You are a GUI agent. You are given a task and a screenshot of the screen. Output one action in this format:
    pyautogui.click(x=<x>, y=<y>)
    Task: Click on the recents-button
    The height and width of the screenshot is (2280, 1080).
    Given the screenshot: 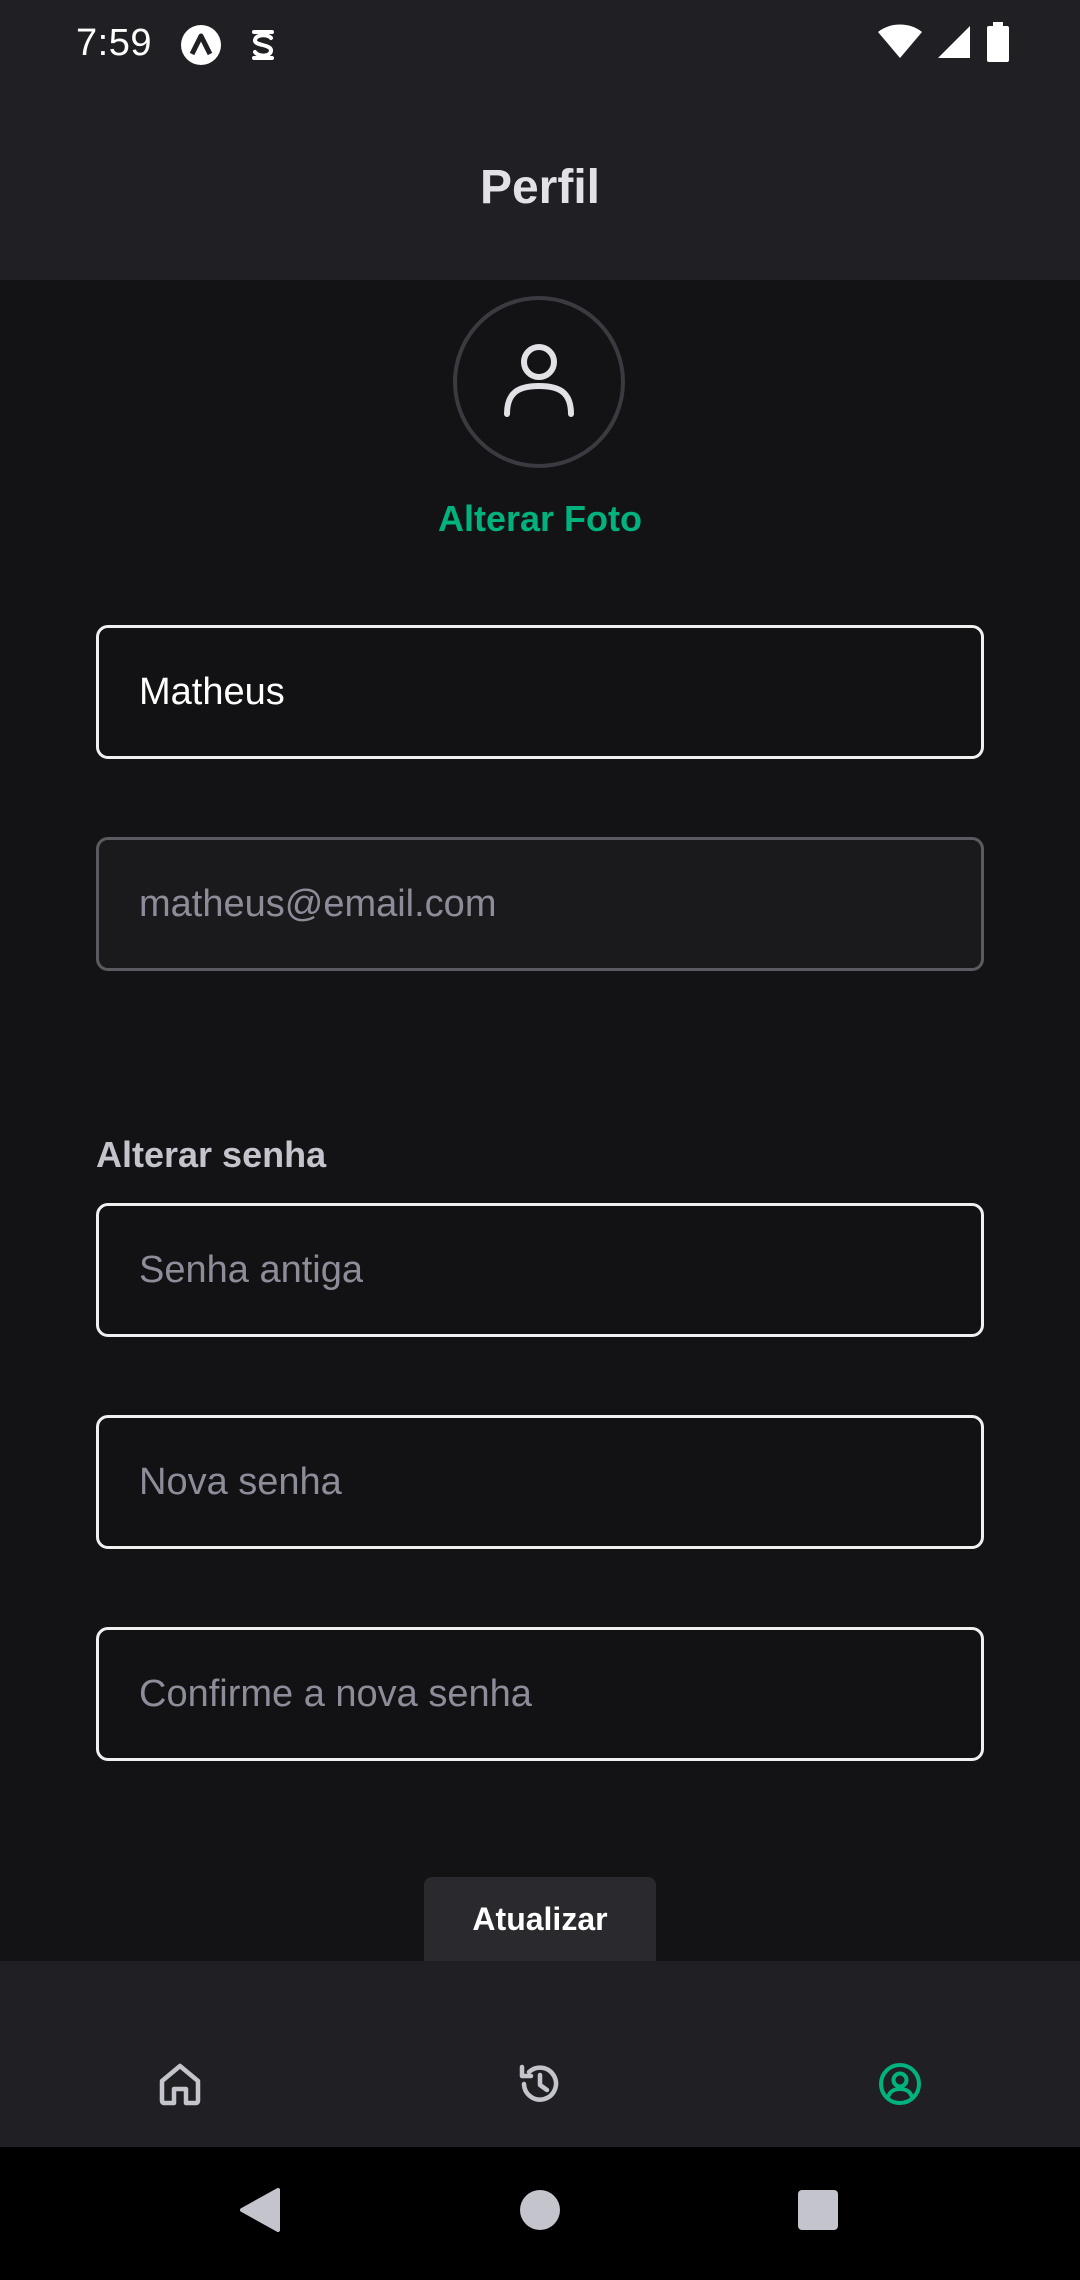 What is the action you would take?
    pyautogui.click(x=818, y=2212)
    